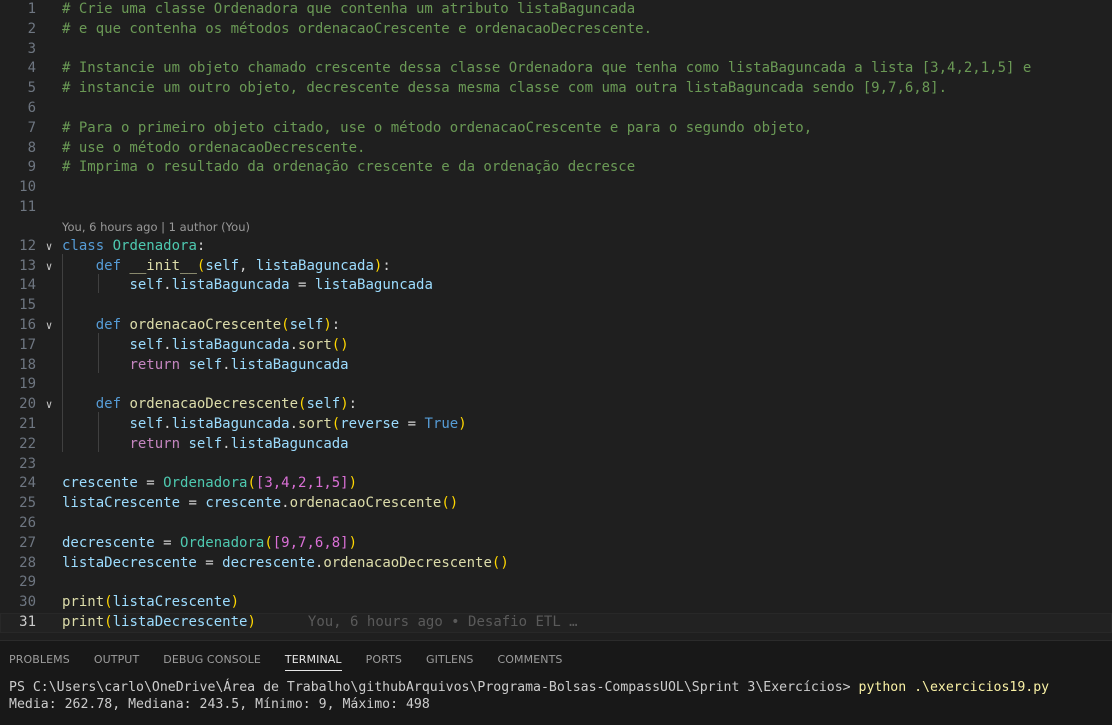 Image resolution: width=1112 pixels, height=725 pixels. I want to click on line-number: 5, so click(31, 88).